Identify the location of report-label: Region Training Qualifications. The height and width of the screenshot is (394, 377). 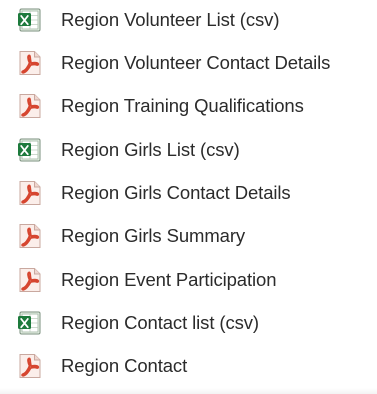
(182, 106).